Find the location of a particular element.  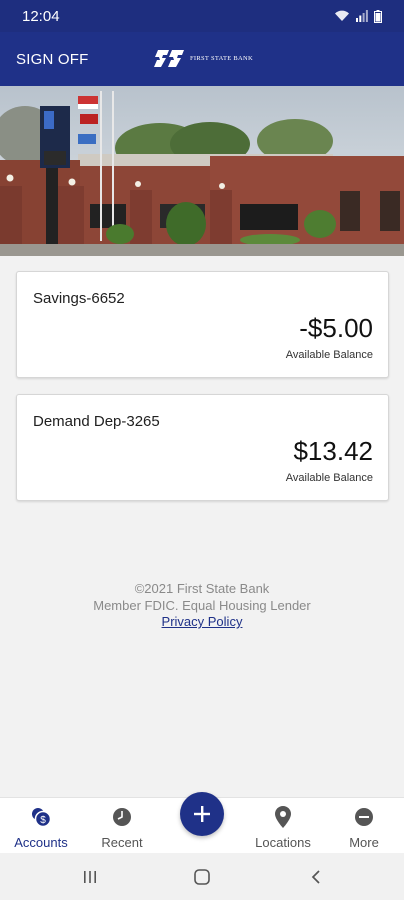

home-button is located at coordinates (202, 877).